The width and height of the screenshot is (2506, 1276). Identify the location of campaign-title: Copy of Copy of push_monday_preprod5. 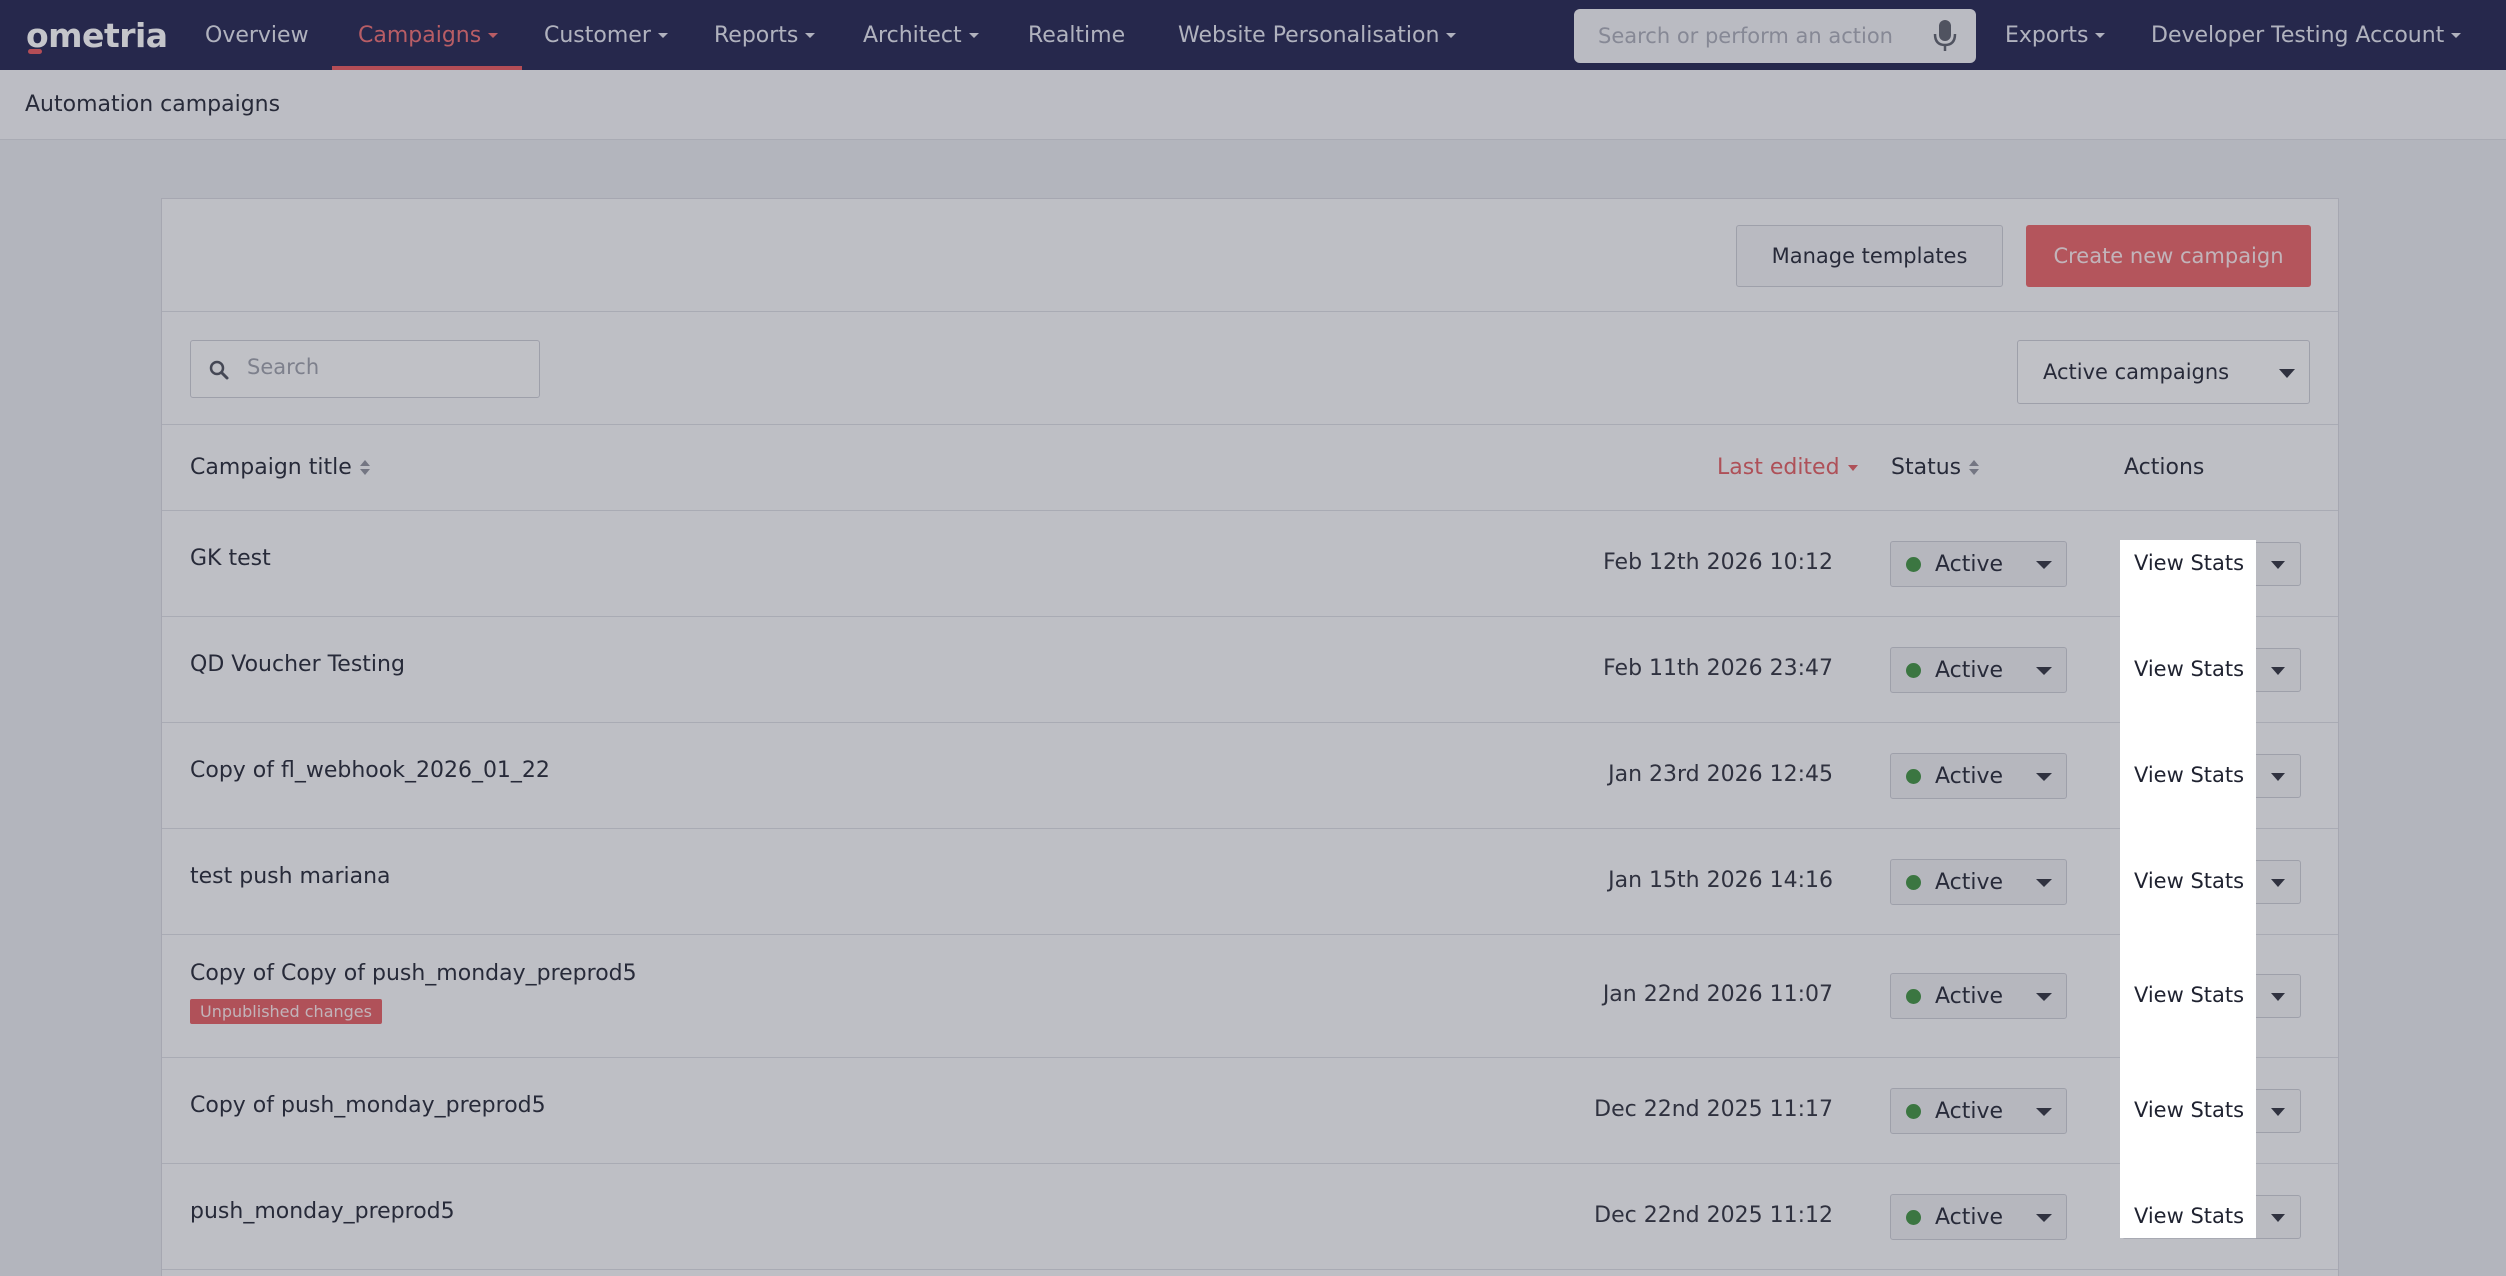
(413, 973).